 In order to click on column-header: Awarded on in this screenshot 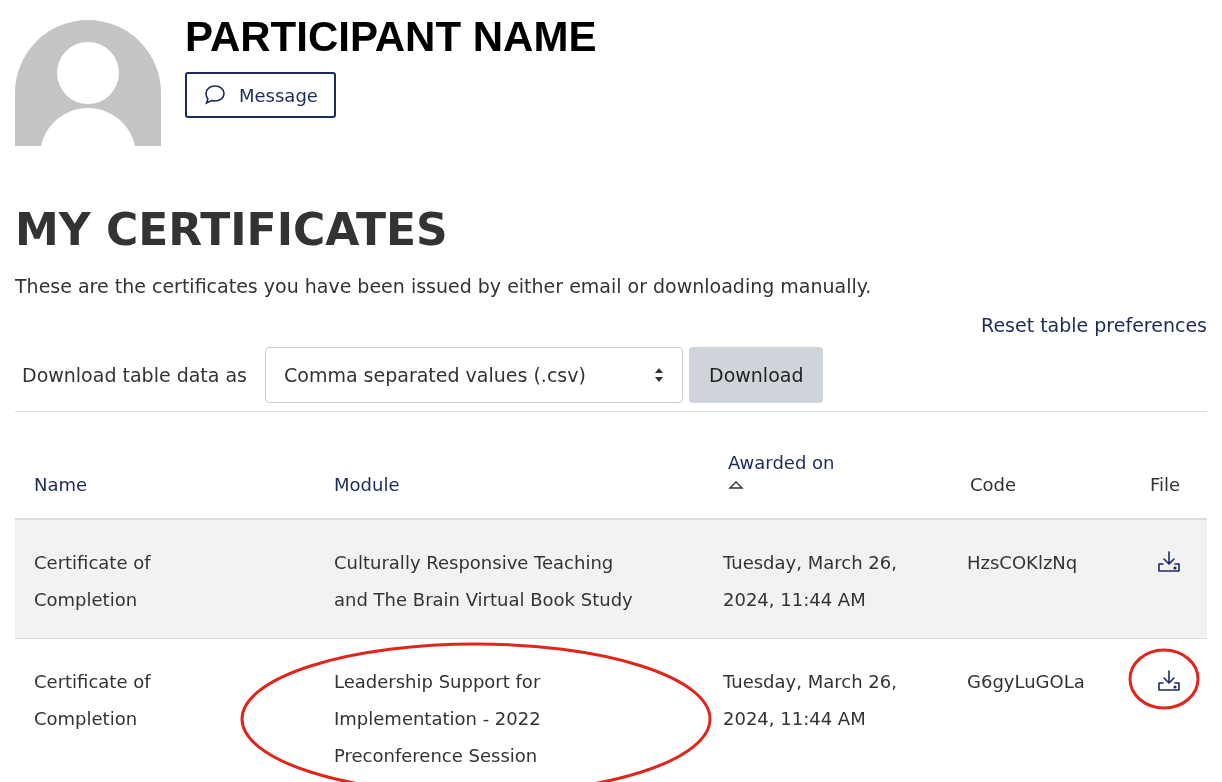, I will do `click(781, 462)`.